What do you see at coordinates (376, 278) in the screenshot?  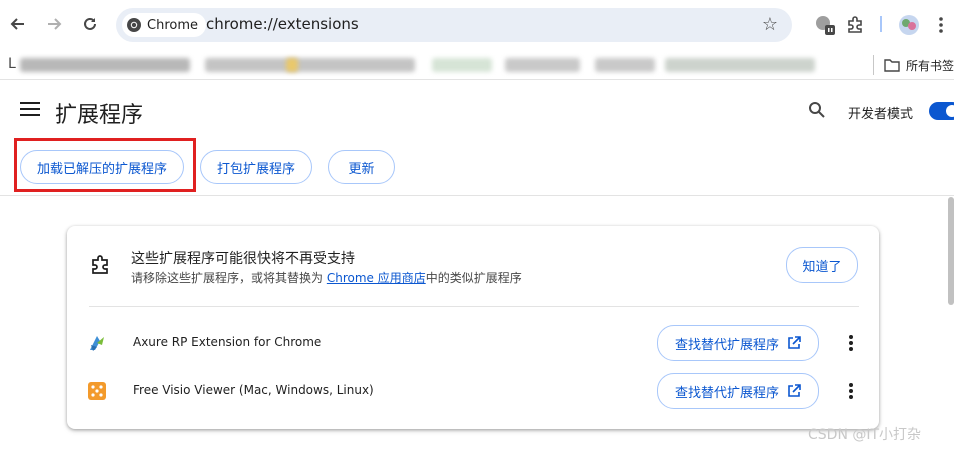 I see `chrome-web-store-link: Chrome 应用商店` at bounding box center [376, 278].